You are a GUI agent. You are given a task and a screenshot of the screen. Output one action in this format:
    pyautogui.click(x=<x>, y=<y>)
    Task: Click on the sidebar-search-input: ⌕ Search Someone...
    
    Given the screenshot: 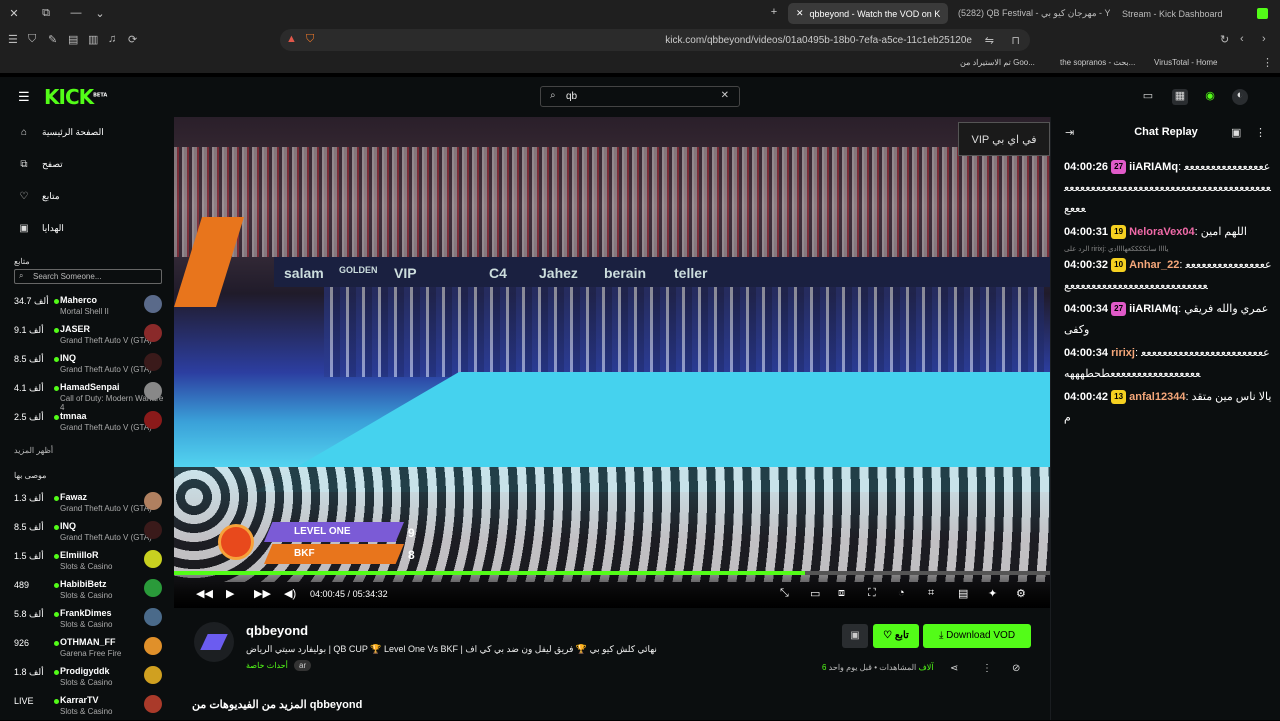 What is the action you would take?
    pyautogui.click(x=88, y=276)
    